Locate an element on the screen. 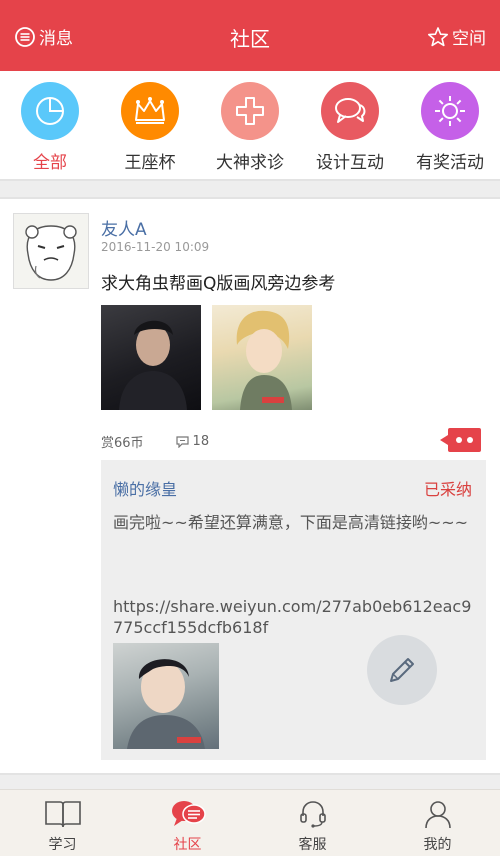  compose-post-button is located at coordinates (402, 670).